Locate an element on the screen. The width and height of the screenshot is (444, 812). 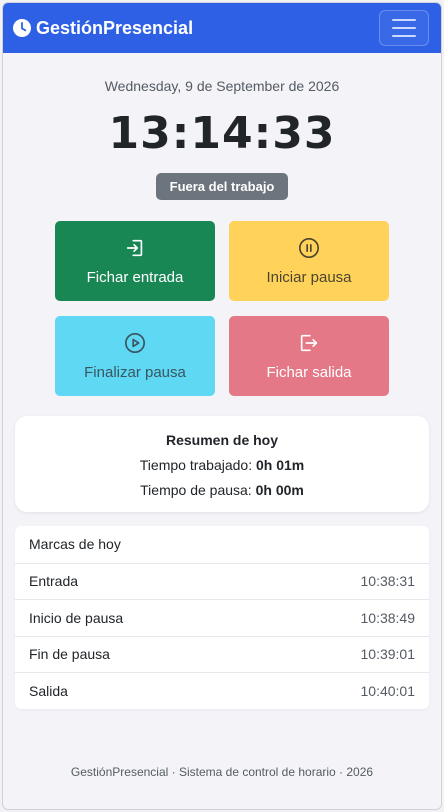
list-item: Entrada 10:38:31 is located at coordinates (222, 581).